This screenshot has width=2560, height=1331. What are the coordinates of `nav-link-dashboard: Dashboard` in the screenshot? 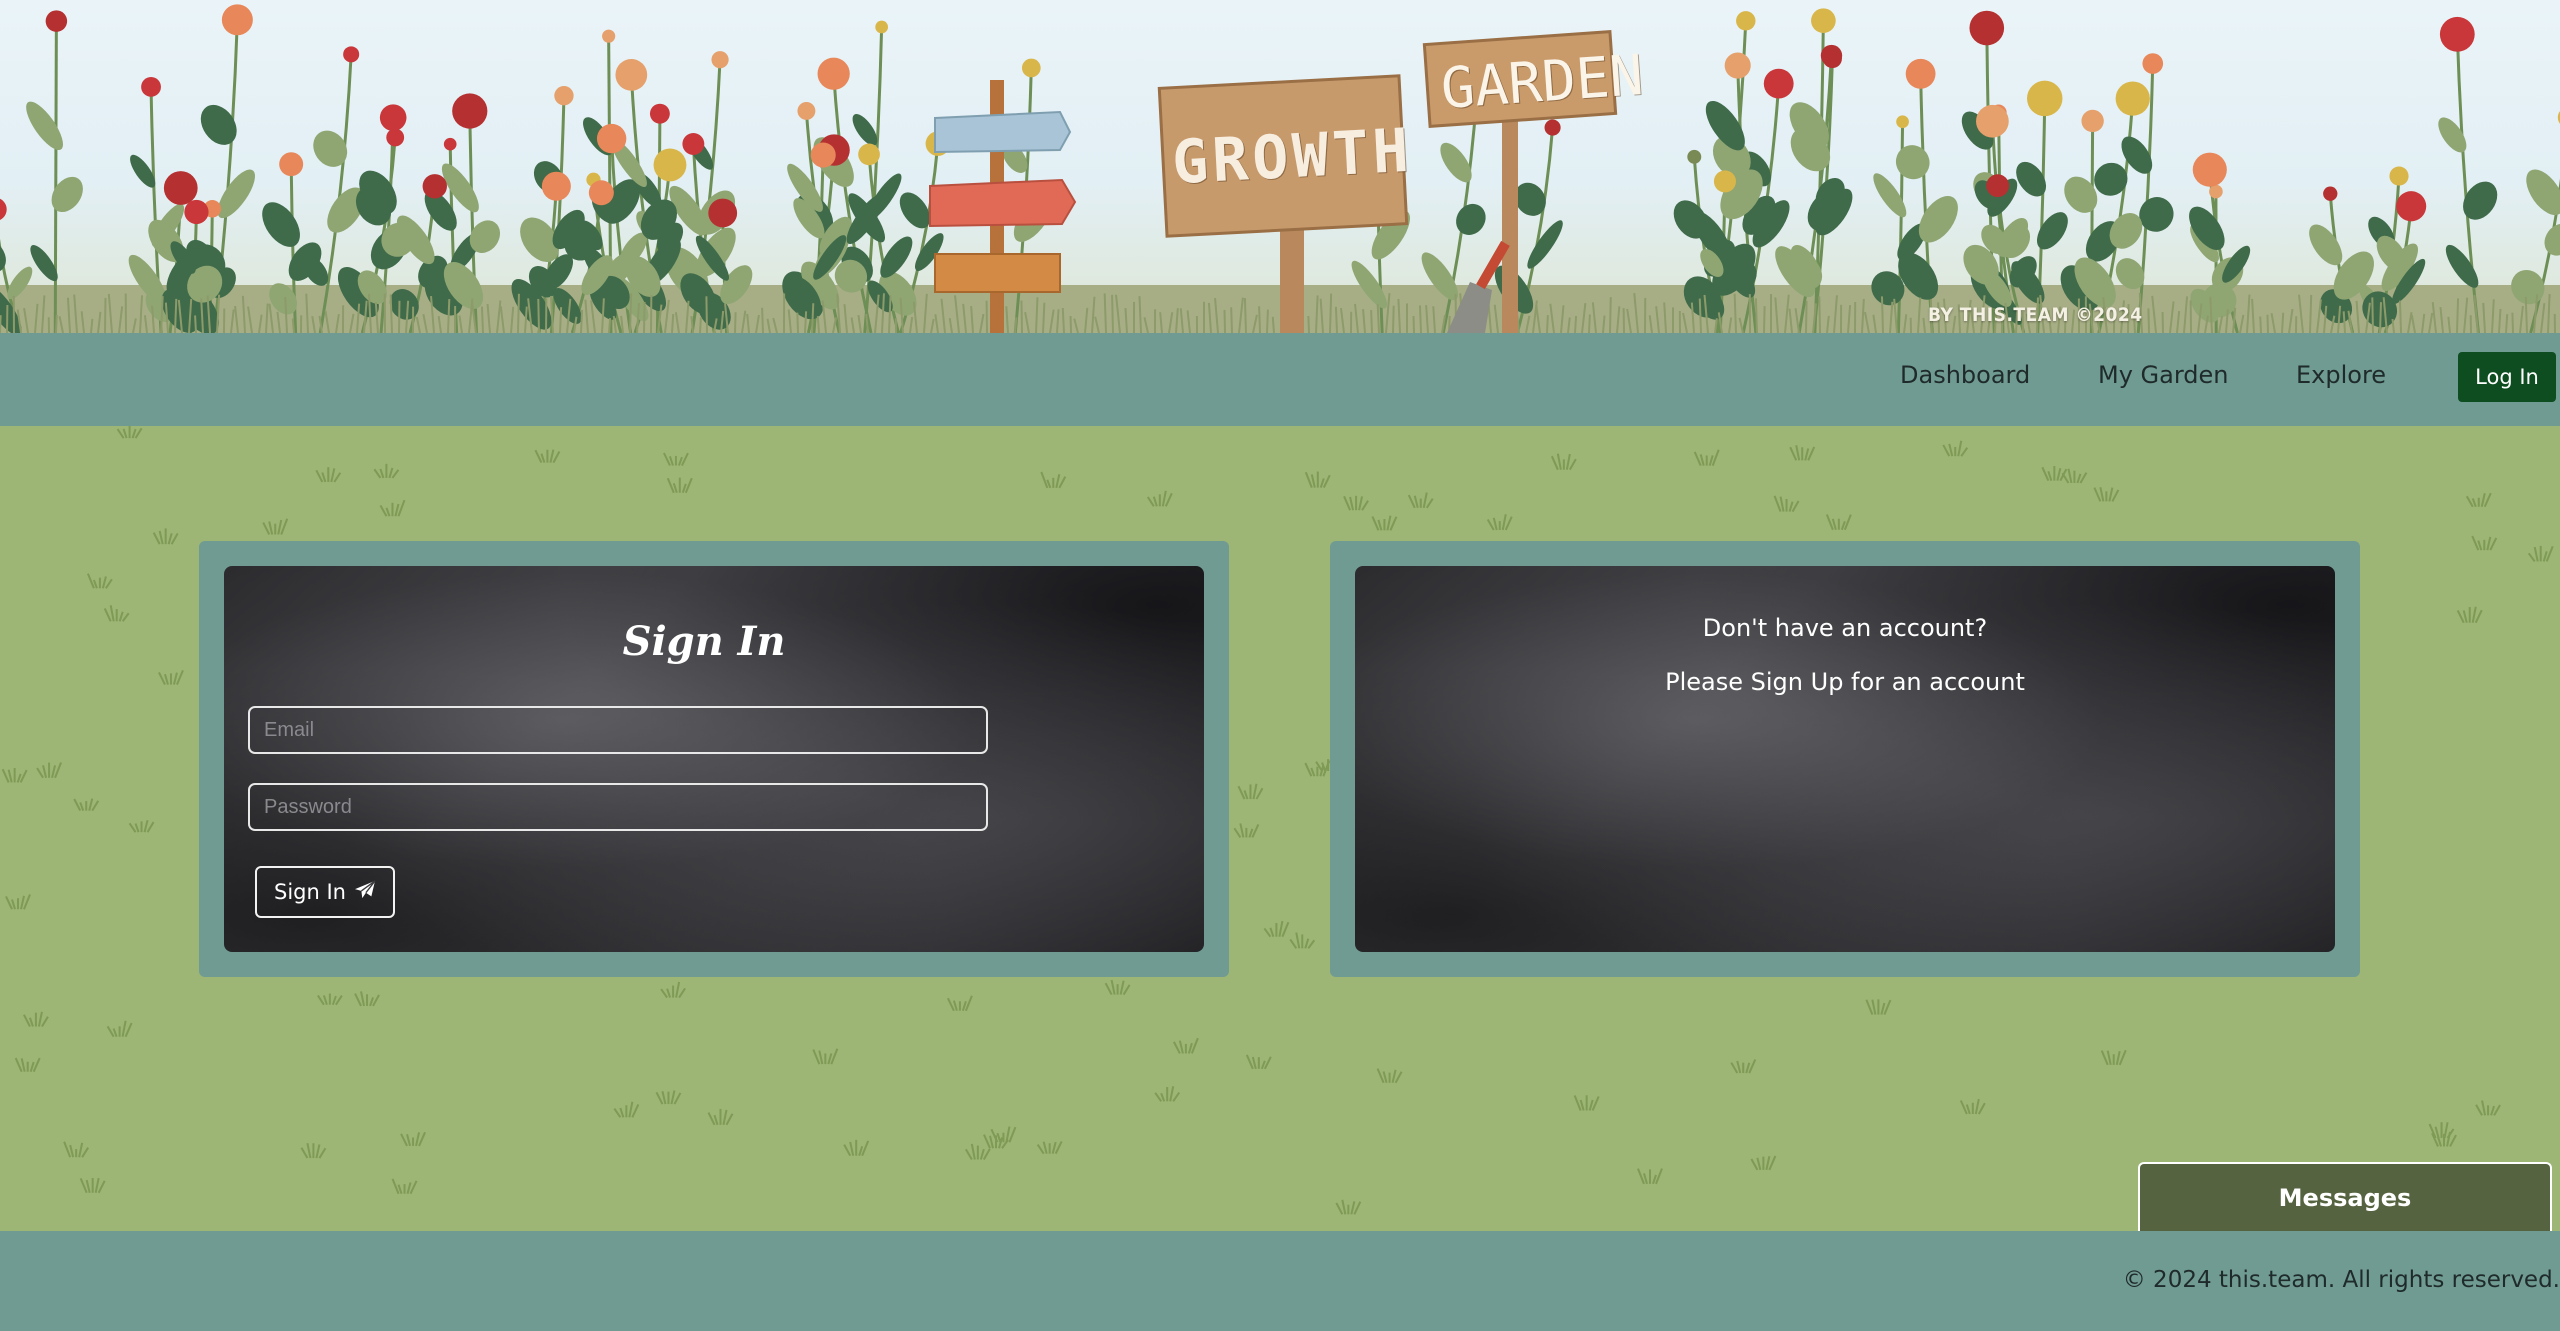 It's located at (1965, 375).